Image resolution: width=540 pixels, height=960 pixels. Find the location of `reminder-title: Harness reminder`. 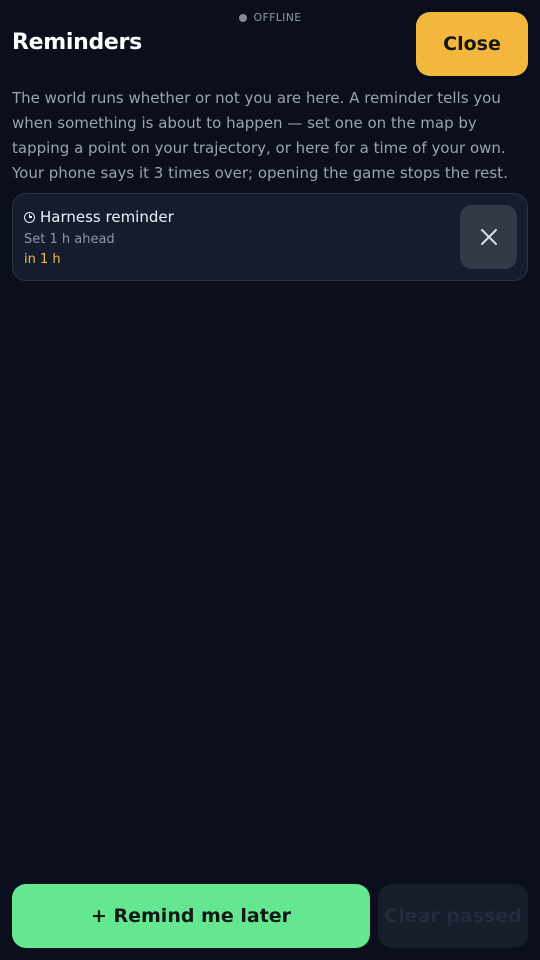

reminder-title: Harness reminder is located at coordinates (99, 217).